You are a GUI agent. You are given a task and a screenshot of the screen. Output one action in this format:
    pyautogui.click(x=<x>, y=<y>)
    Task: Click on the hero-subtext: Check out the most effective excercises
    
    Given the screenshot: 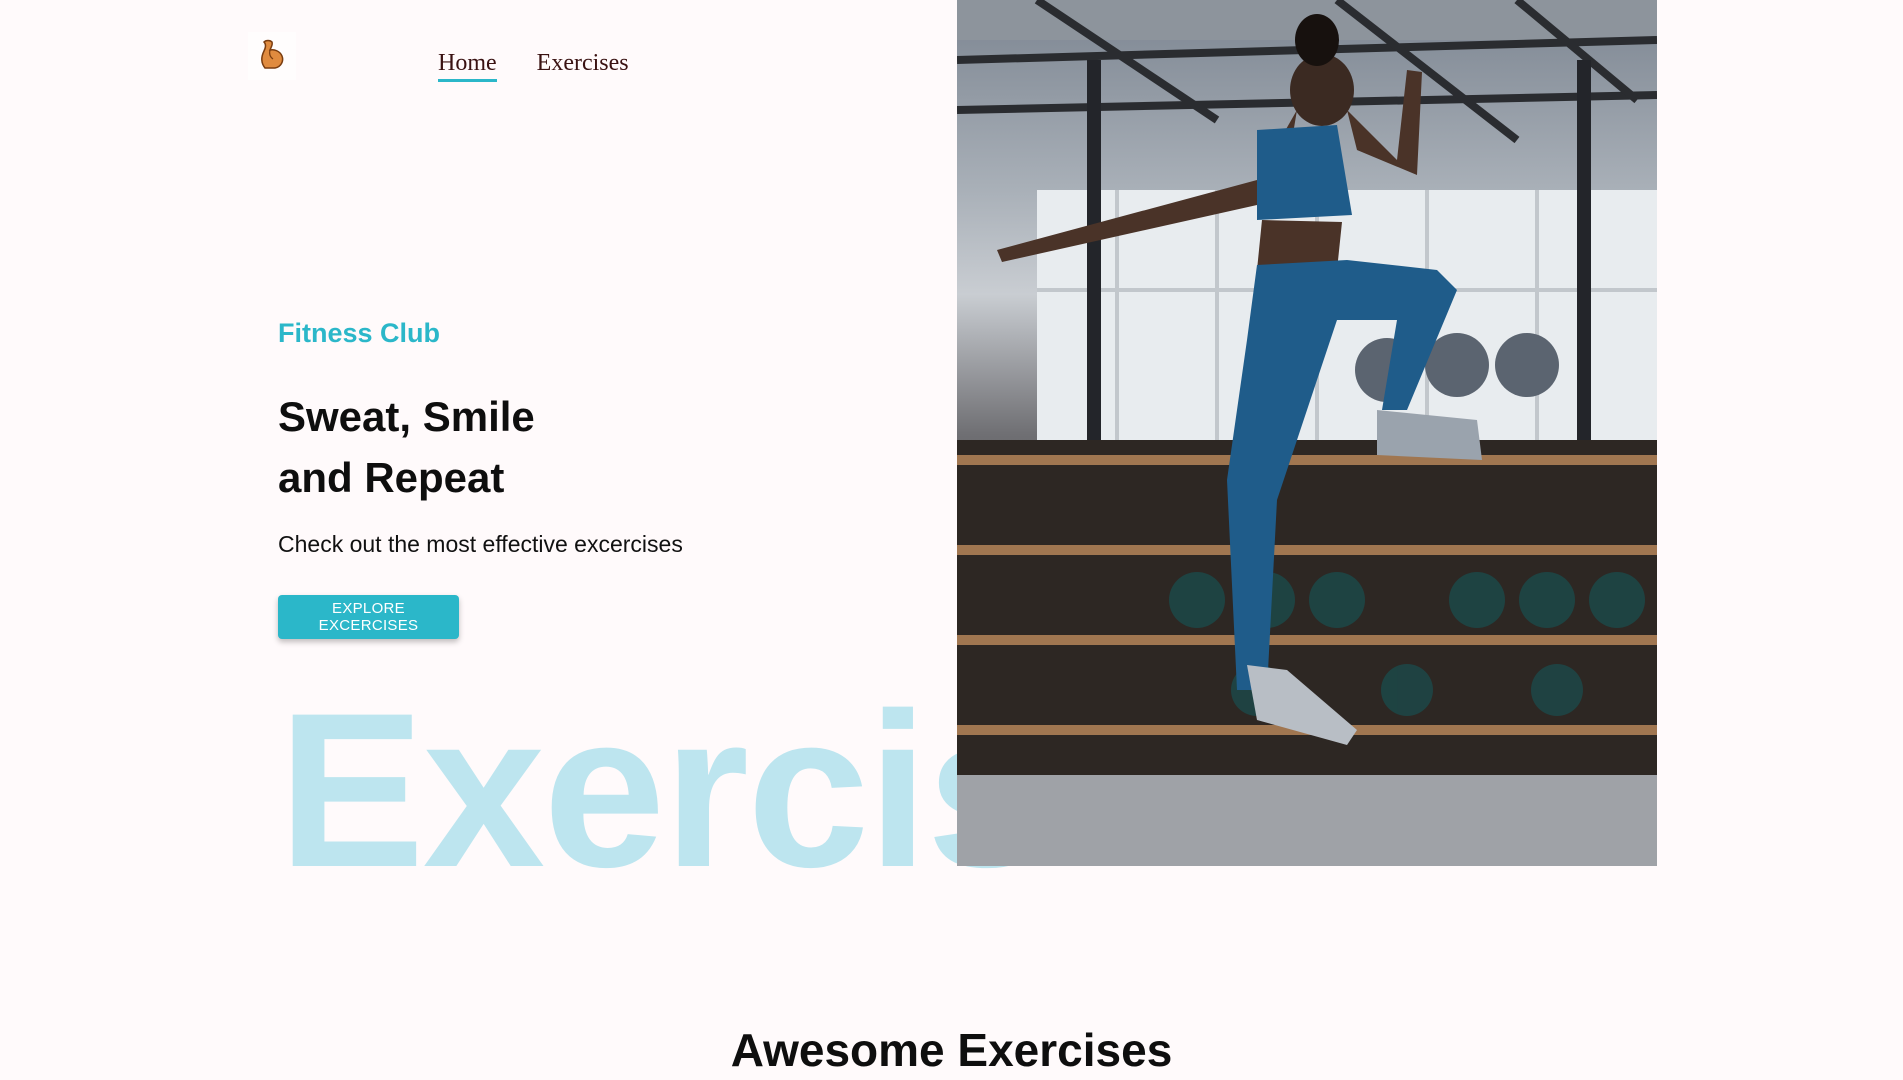 What is the action you would take?
    pyautogui.click(x=480, y=544)
    